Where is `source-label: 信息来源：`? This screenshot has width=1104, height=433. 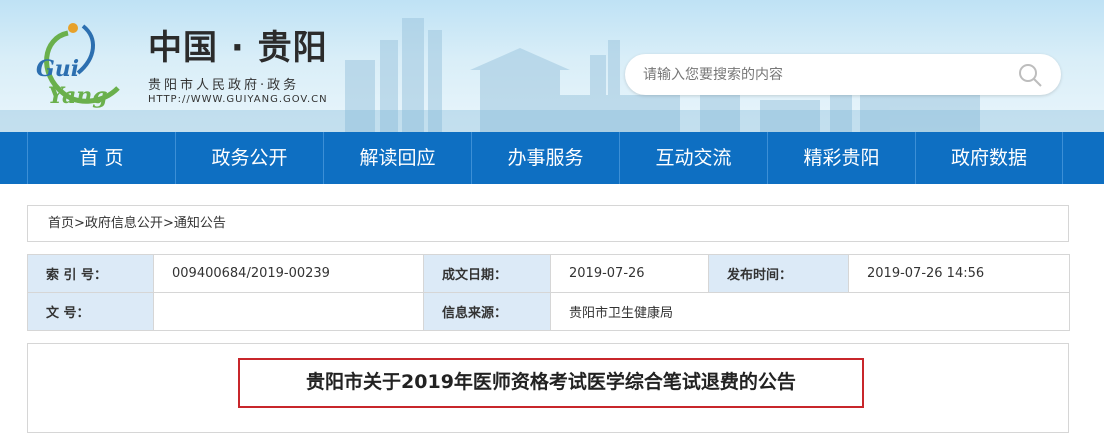
source-label: 信息来源： is located at coordinates (487, 311).